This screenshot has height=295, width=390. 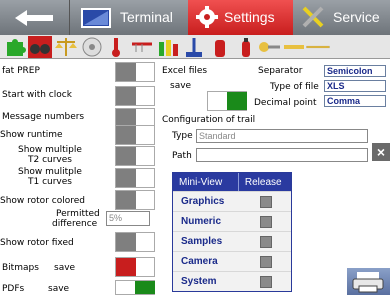 I want to click on message-numbers-label: Message numbers, so click(x=43, y=117).